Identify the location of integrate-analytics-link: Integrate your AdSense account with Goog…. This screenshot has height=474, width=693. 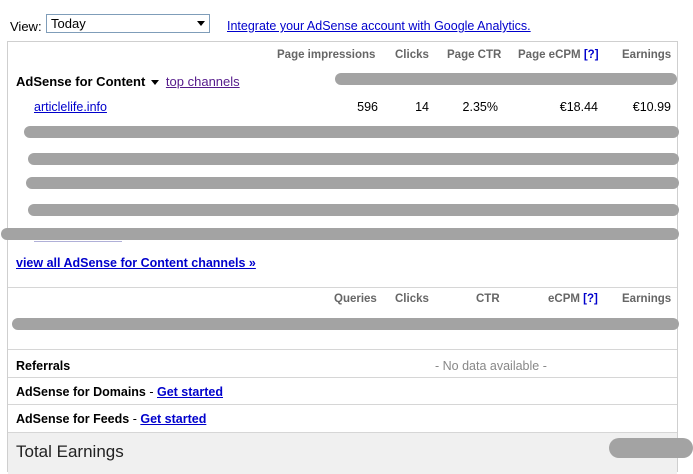
(379, 26).